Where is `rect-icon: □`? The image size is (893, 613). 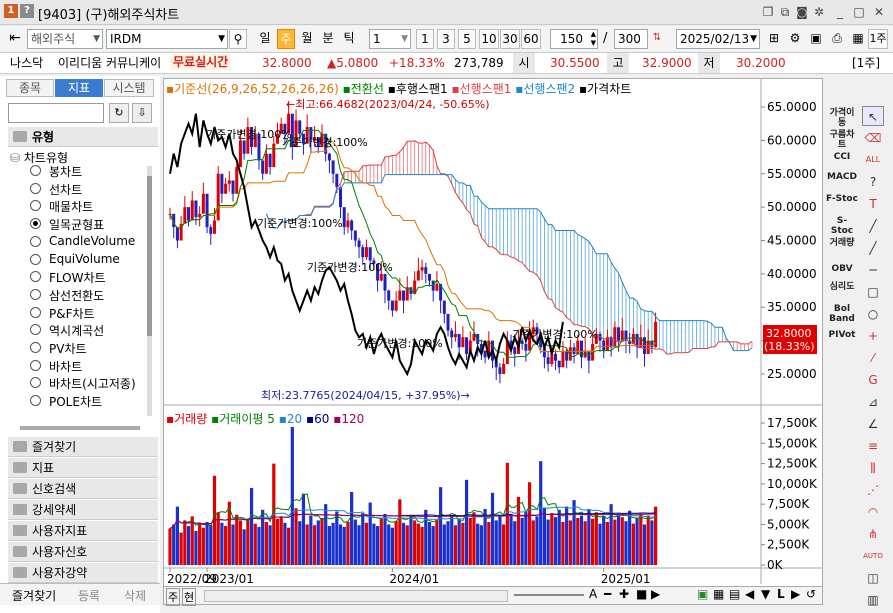
rect-icon: □ is located at coordinates (873, 292).